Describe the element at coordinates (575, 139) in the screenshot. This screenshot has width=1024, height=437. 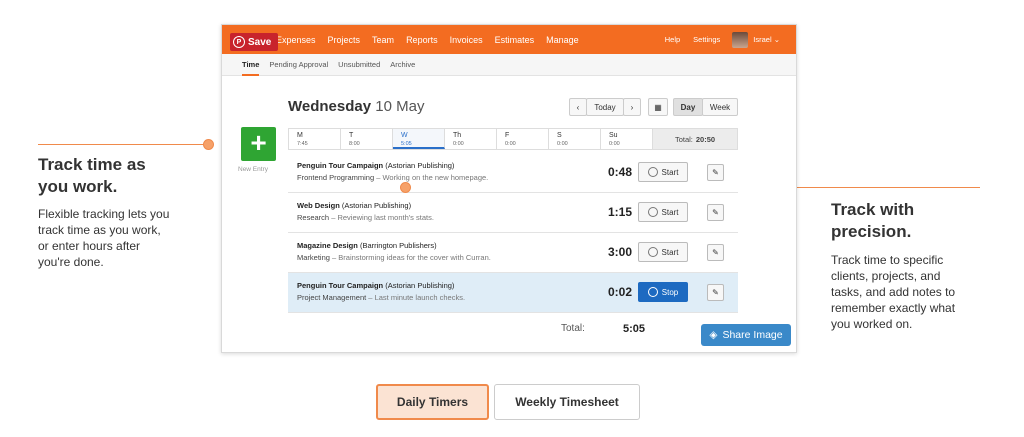
I see `week-day-s: S 0:00` at that location.